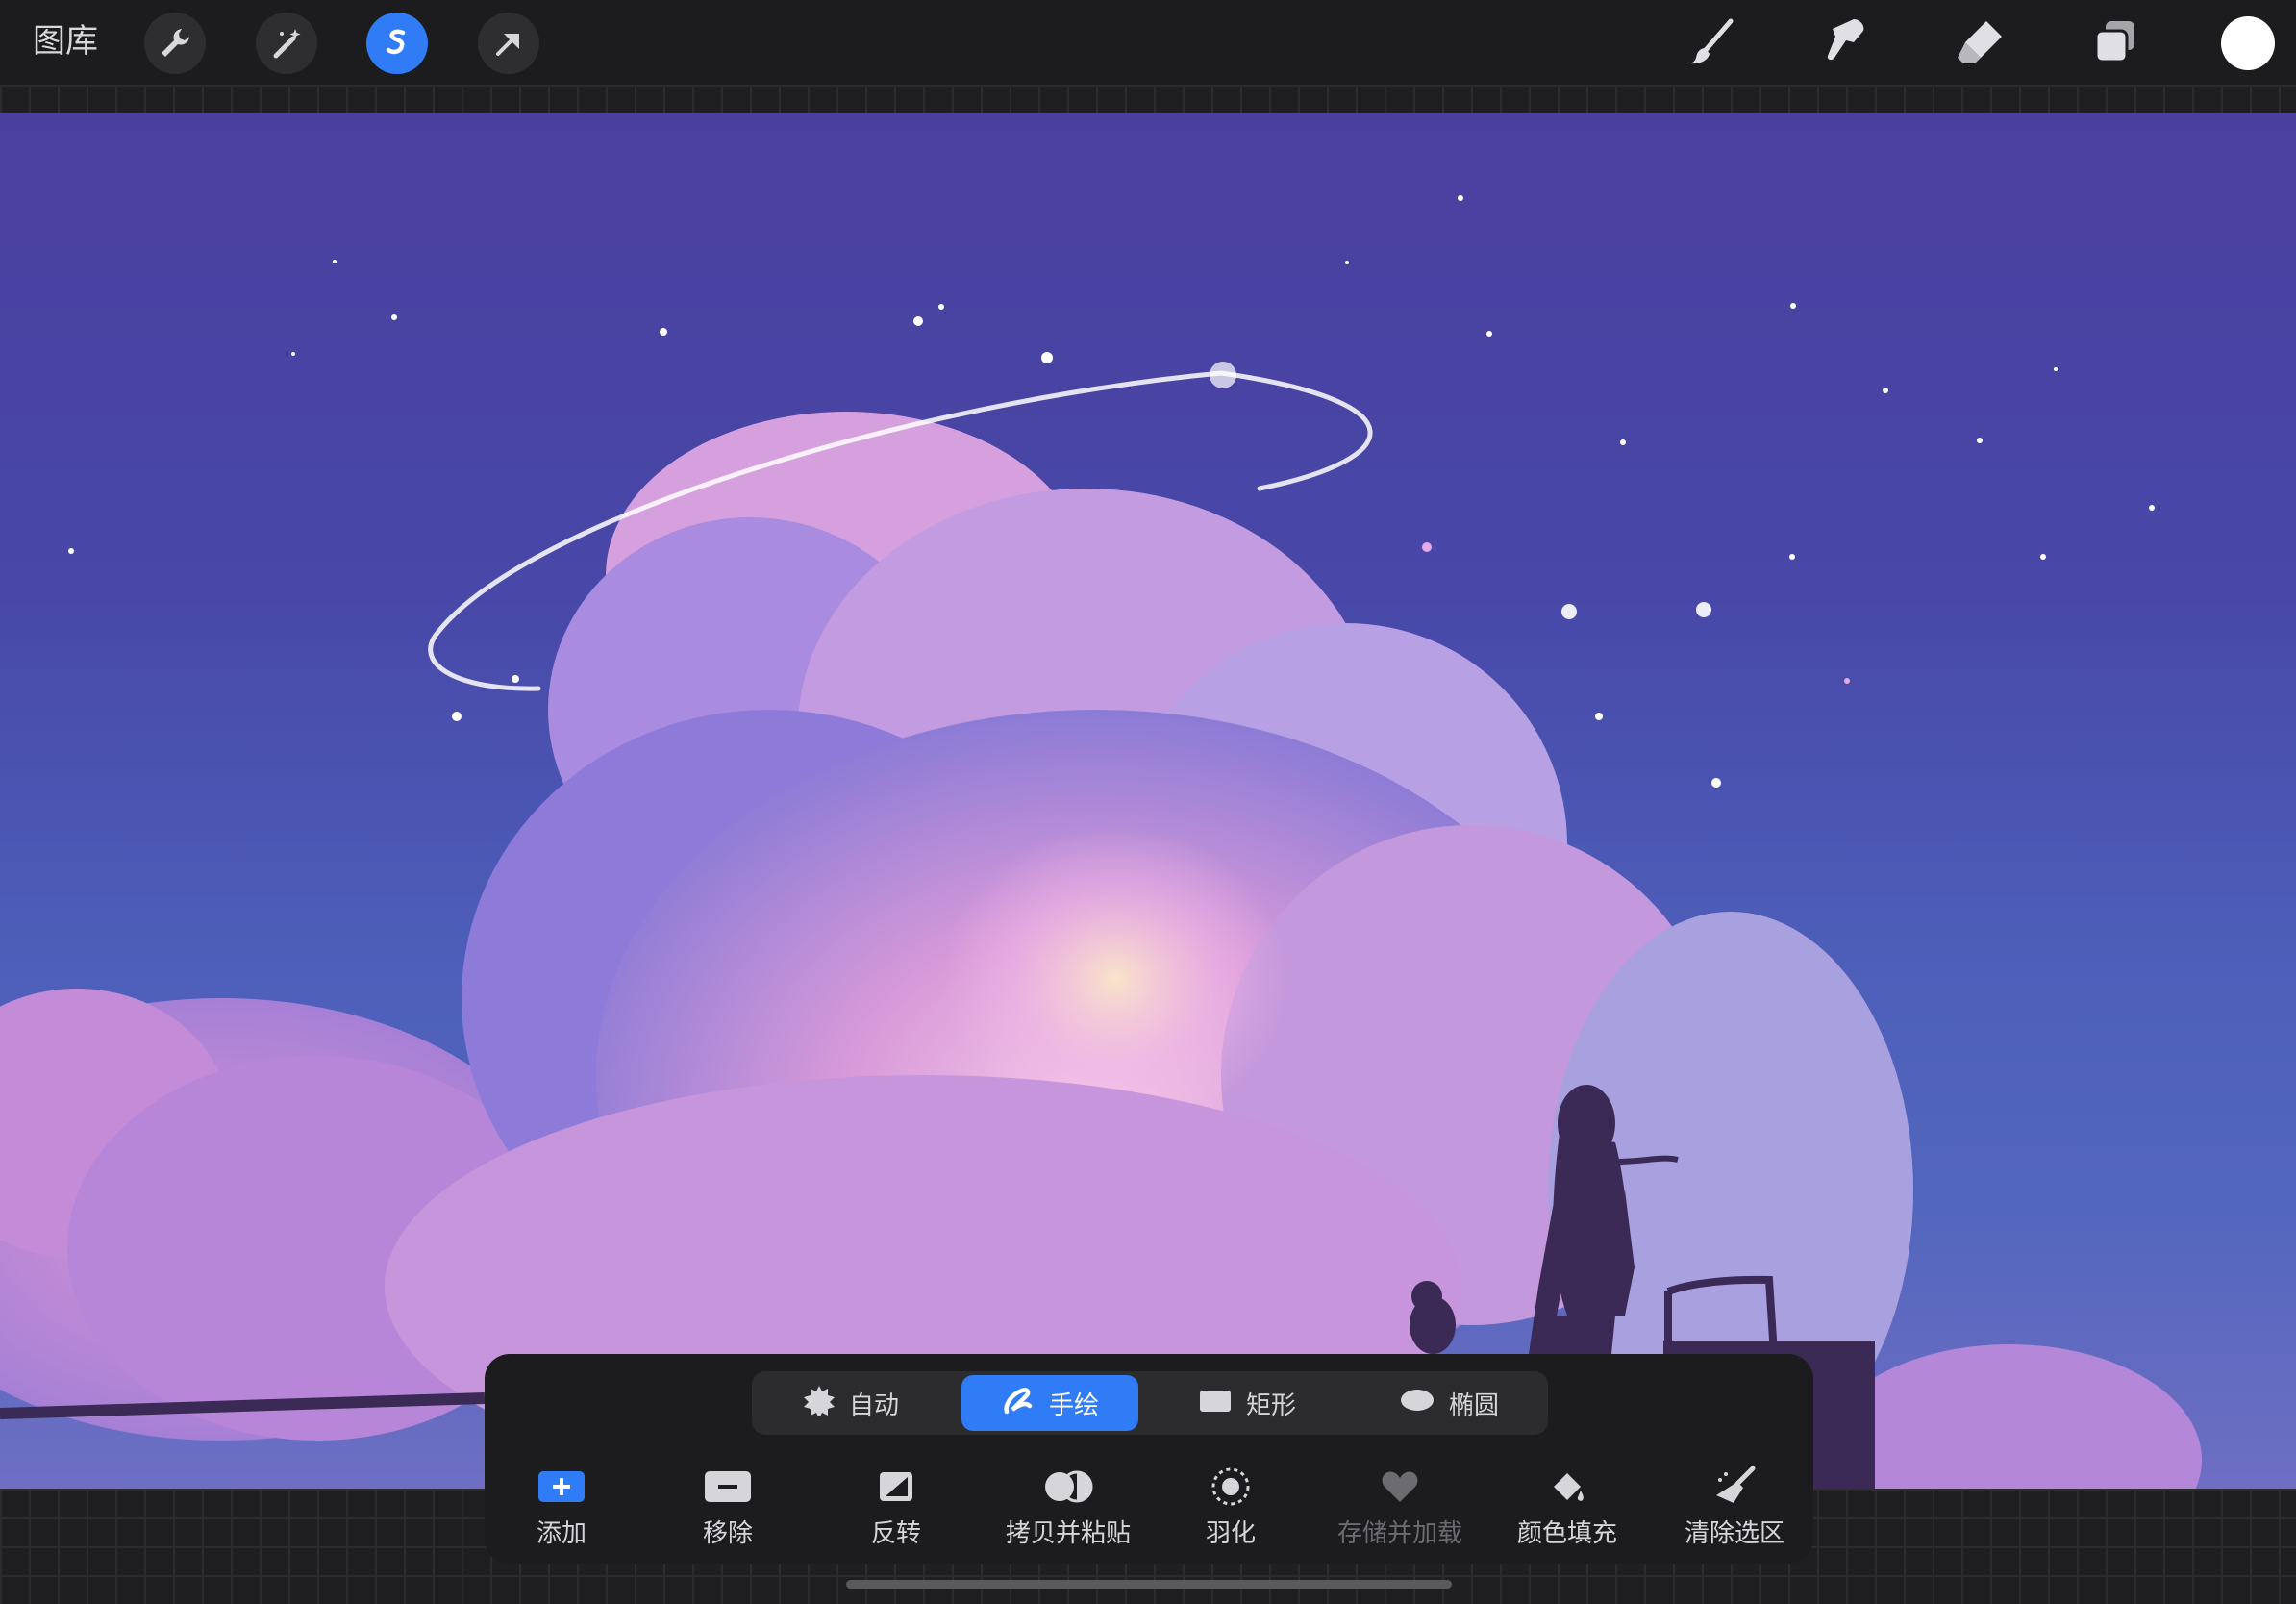  What do you see at coordinates (896, 1487) in the screenshot?
I see `invert-icon` at bounding box center [896, 1487].